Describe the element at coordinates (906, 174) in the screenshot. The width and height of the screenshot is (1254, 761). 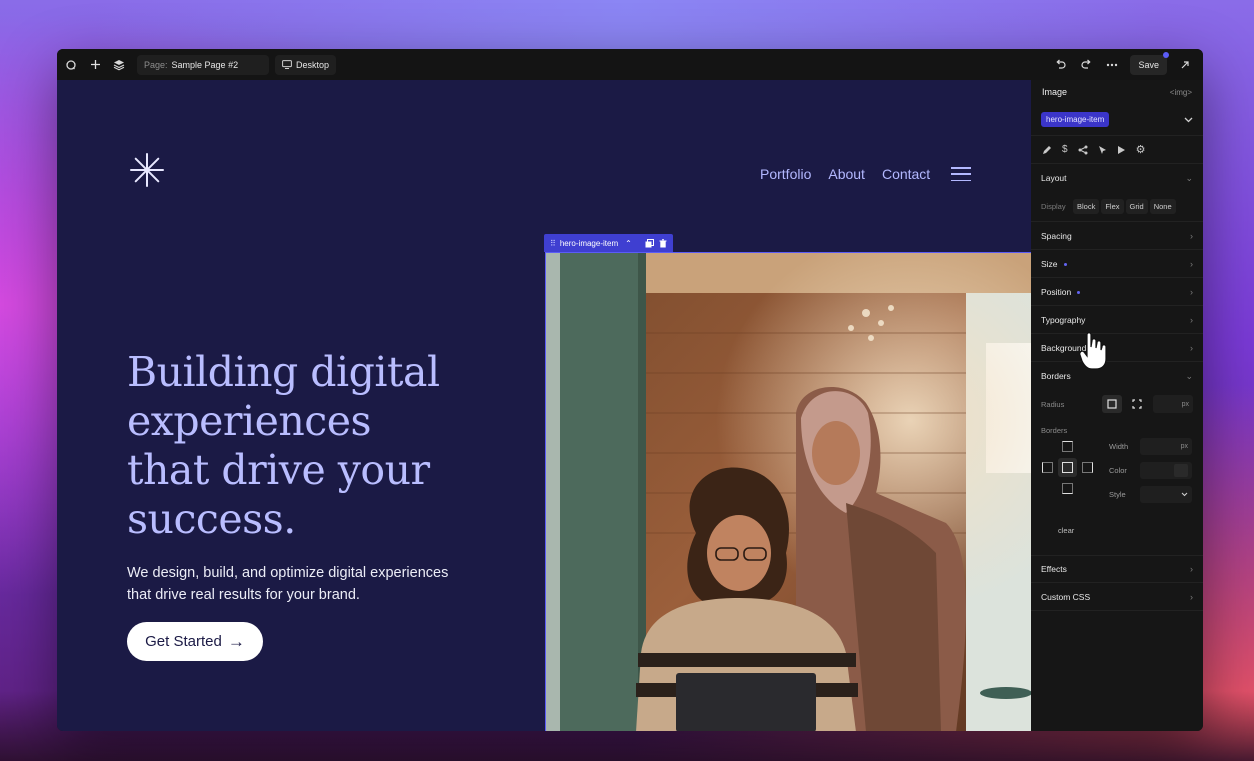
I see `nav-link-contact: Contact` at that location.